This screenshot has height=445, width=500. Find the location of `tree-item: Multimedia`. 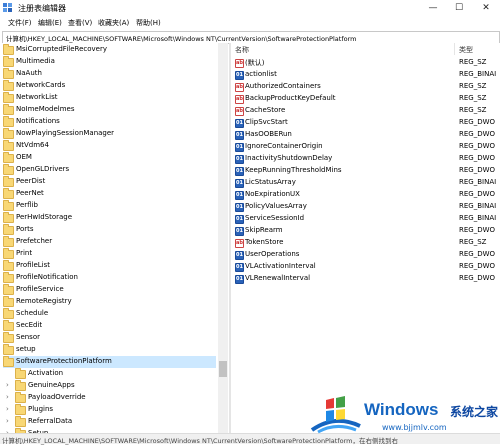

tree-item: Multimedia is located at coordinates (109, 62).